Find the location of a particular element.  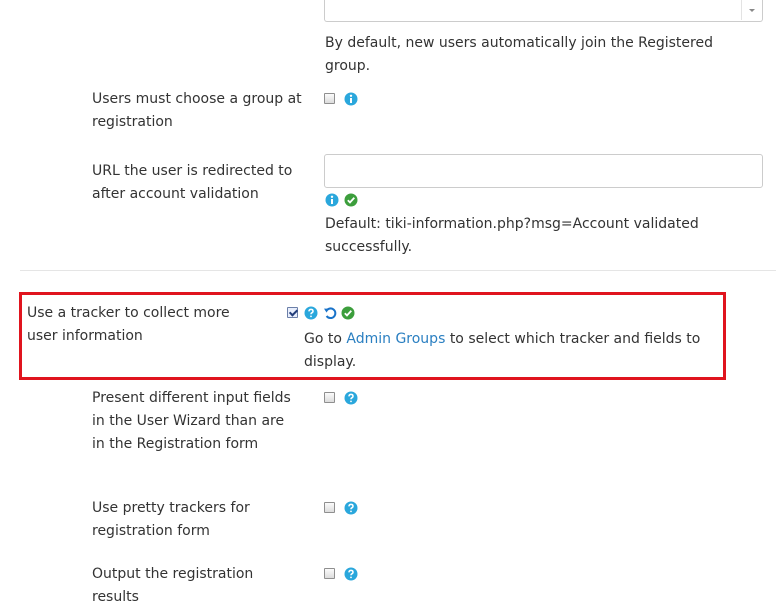

section-divider is located at coordinates (398, 270).